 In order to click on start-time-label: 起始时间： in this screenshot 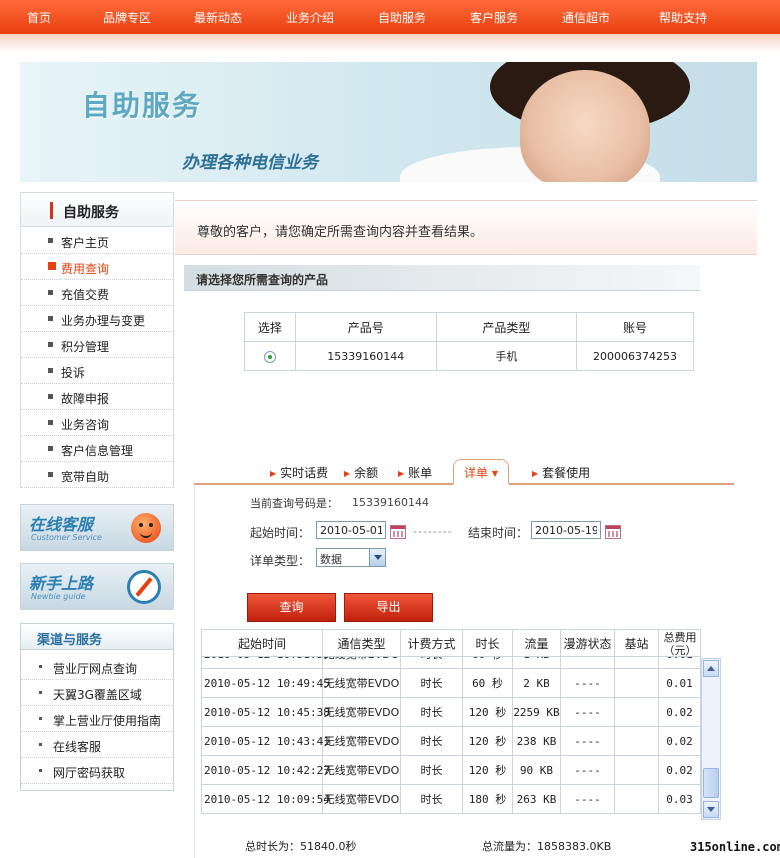, I will do `click(280, 533)`.